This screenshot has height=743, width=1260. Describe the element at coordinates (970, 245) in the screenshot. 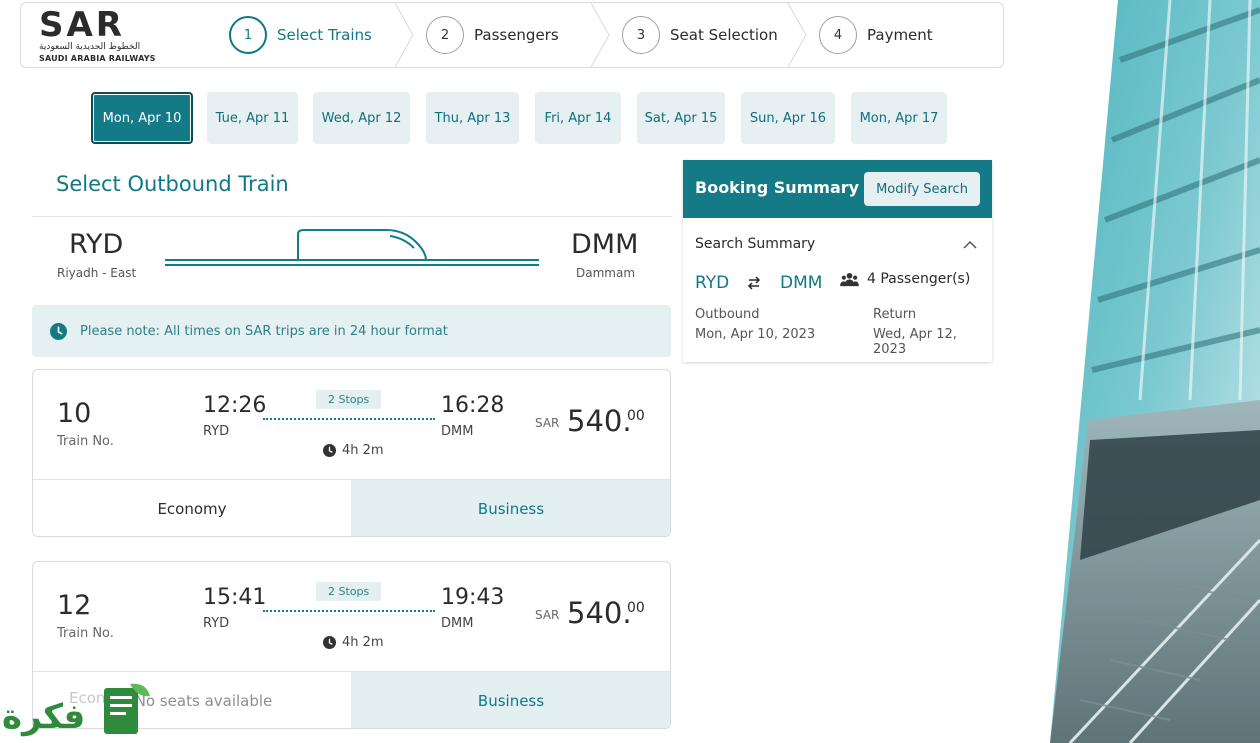

I see `chevron-up-icon` at that location.